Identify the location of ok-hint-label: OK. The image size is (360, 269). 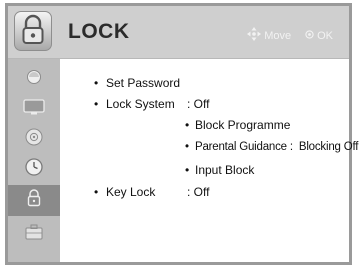
(325, 35).